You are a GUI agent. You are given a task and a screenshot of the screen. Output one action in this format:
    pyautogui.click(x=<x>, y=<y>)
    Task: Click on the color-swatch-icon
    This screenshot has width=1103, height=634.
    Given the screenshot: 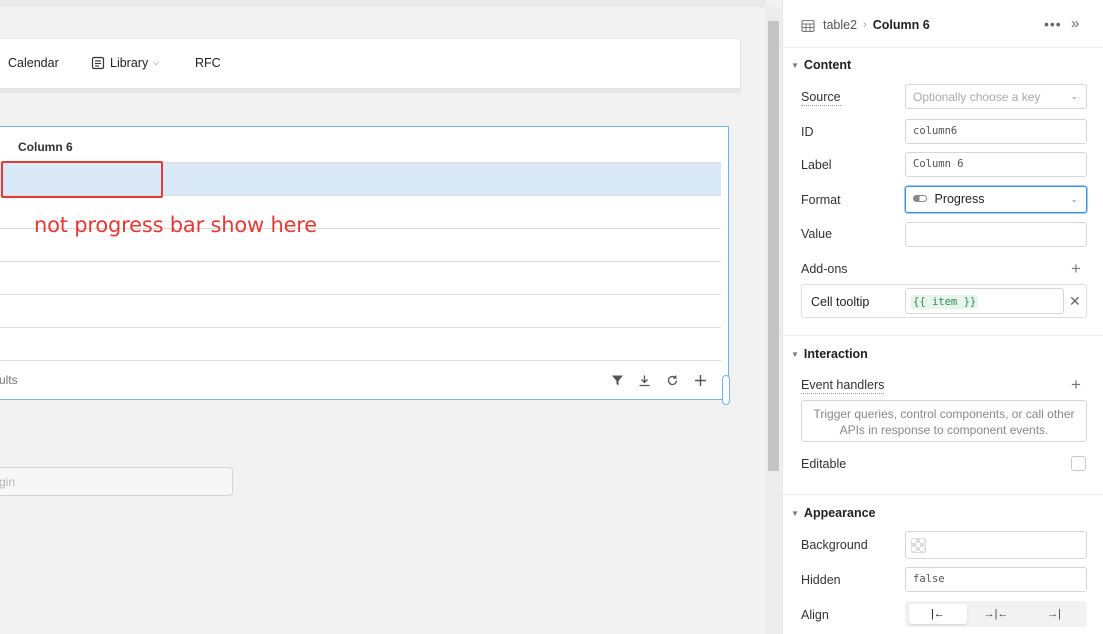 What is the action you would take?
    pyautogui.click(x=918, y=545)
    